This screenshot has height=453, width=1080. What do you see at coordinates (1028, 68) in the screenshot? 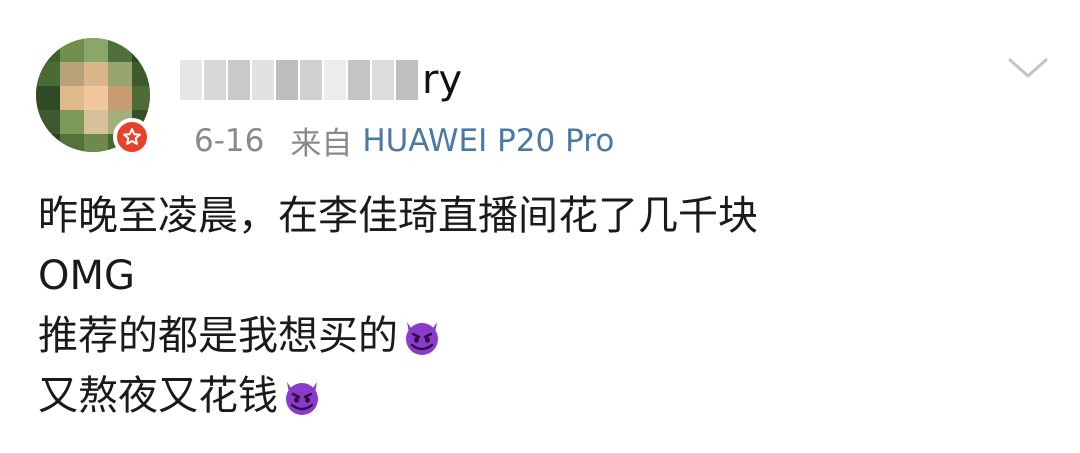
I see `chevron-down-icon` at bounding box center [1028, 68].